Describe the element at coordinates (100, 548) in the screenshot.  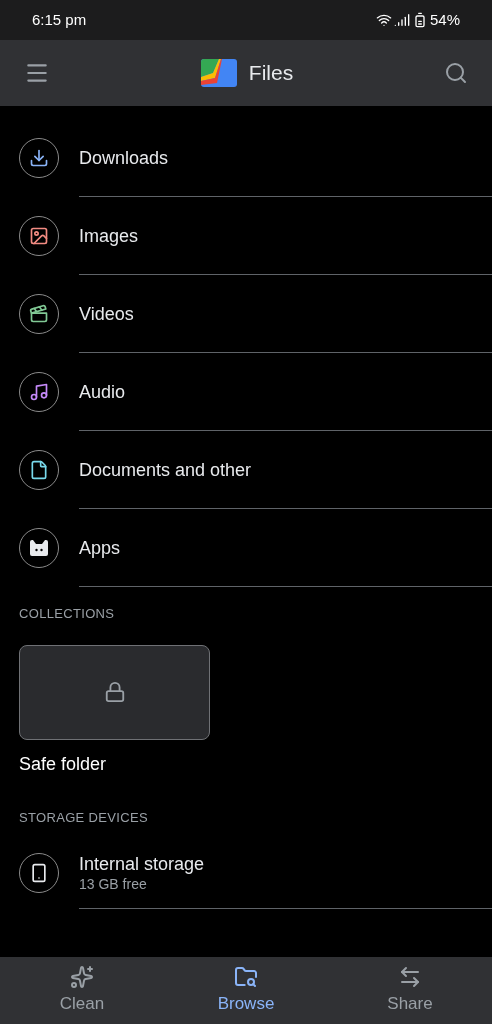
I see `category-label: Apps` at that location.